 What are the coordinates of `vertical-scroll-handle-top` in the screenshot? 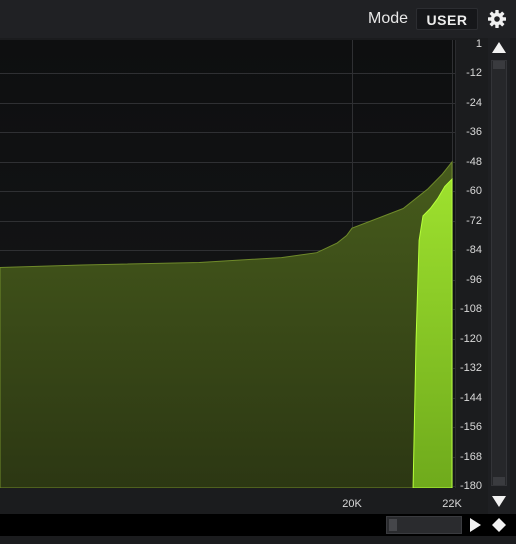 It's located at (499, 65).